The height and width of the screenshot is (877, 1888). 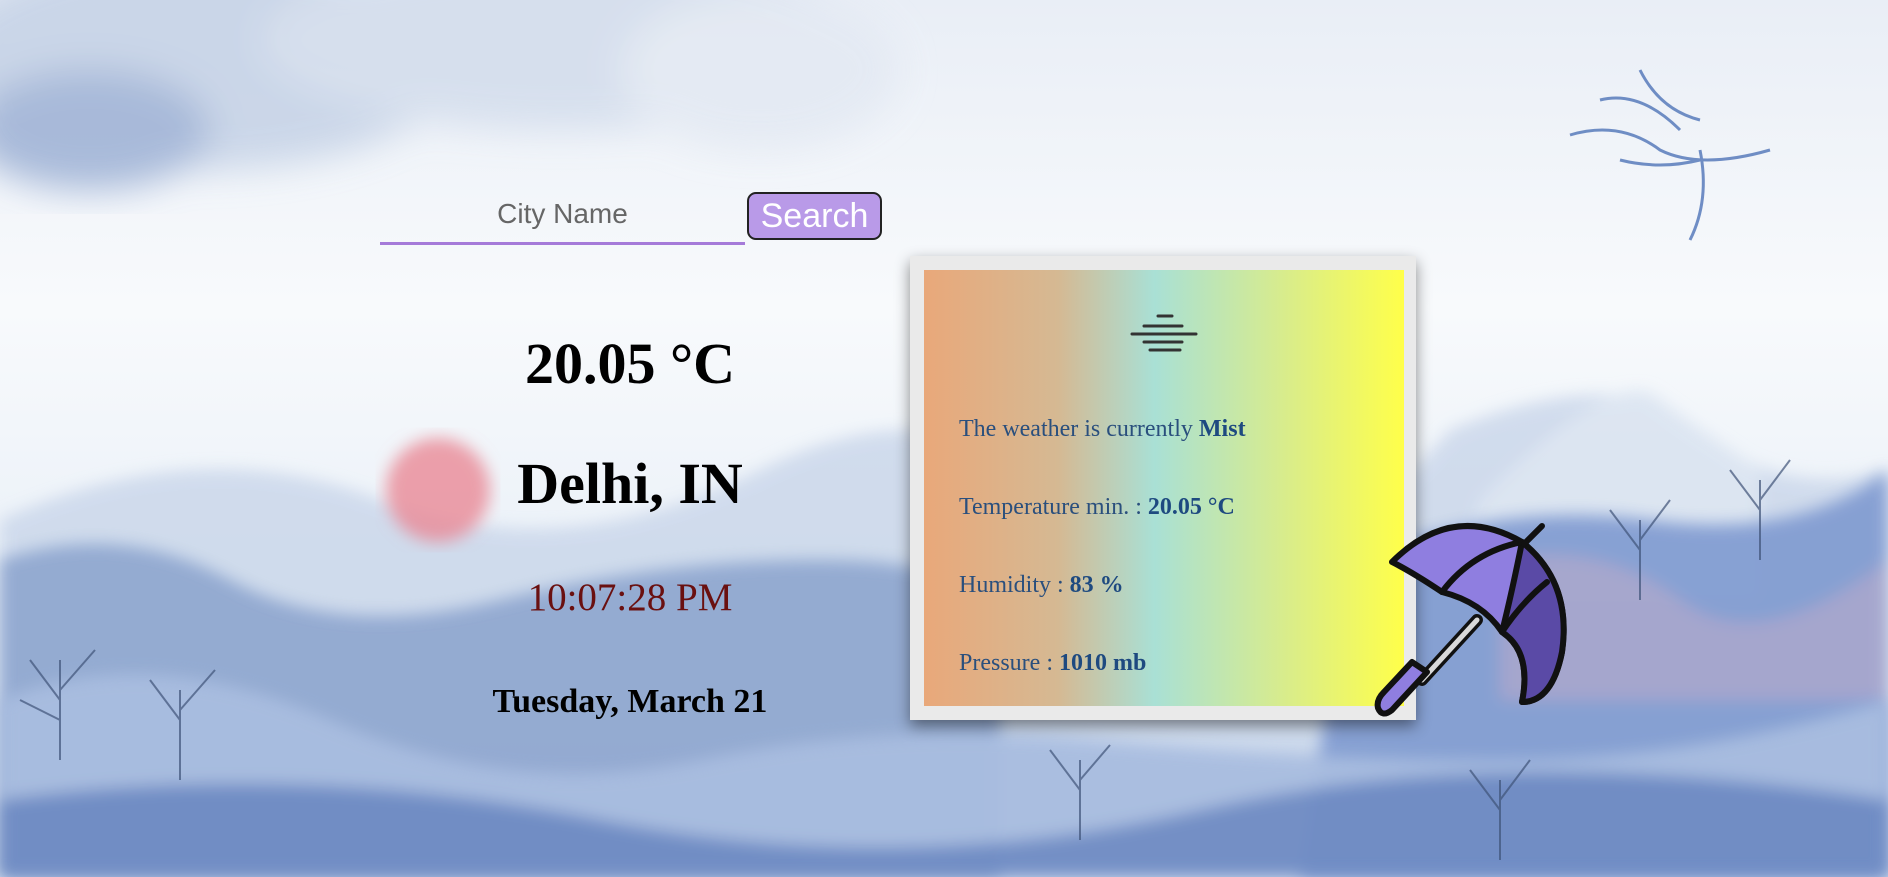 I want to click on temp-min-row: Temperature min. : 20.05 °C, so click(x=1097, y=507).